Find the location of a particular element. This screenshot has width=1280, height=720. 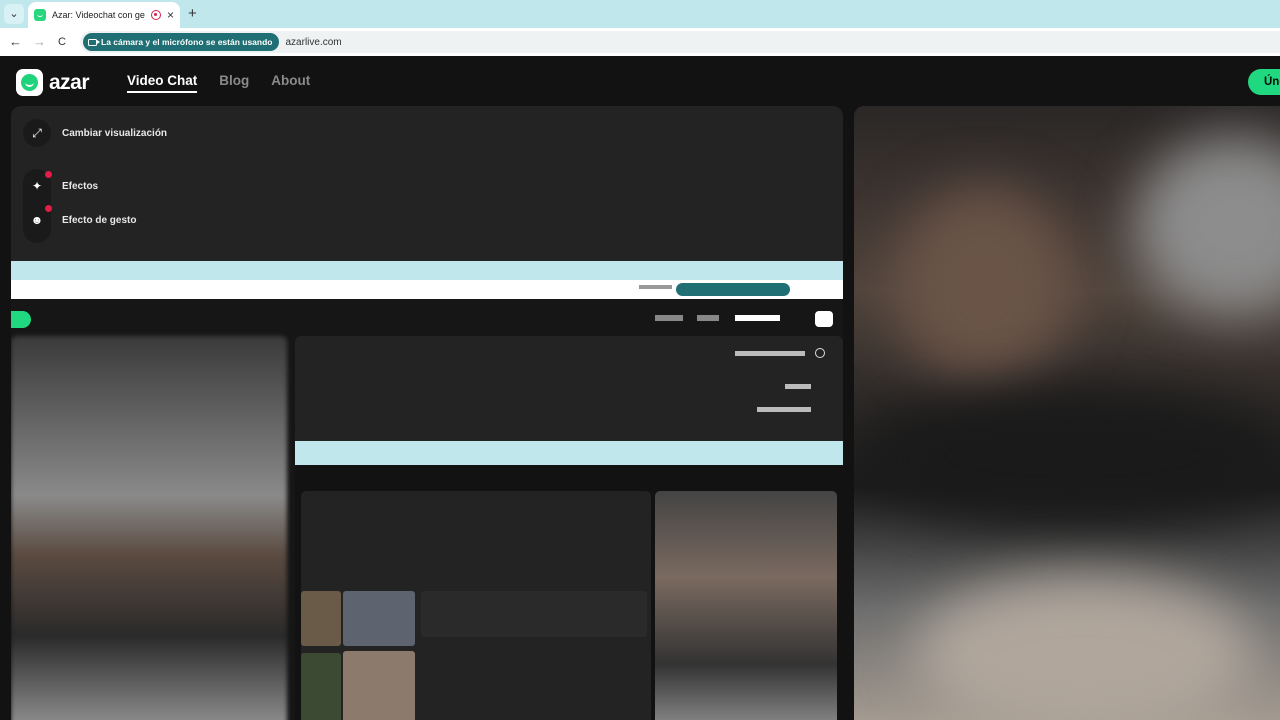

forward-arrow-icon: → is located at coordinates (39, 41).